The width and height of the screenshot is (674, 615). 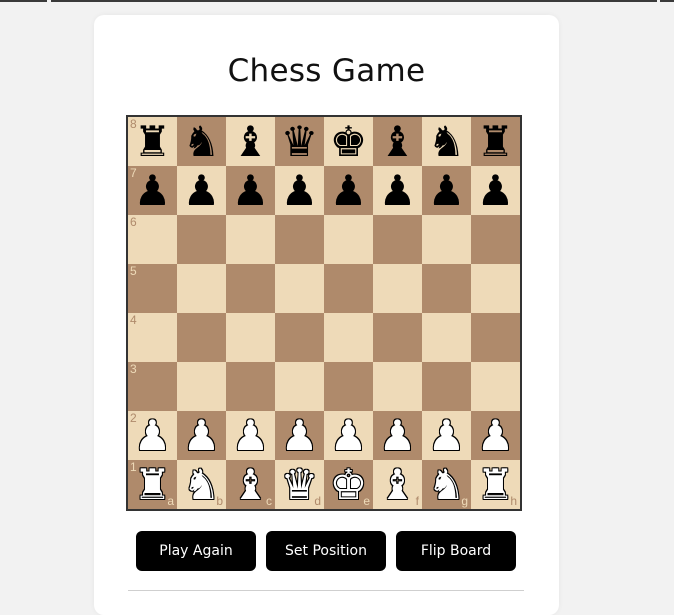 I want to click on square-e4, so click(x=348, y=337).